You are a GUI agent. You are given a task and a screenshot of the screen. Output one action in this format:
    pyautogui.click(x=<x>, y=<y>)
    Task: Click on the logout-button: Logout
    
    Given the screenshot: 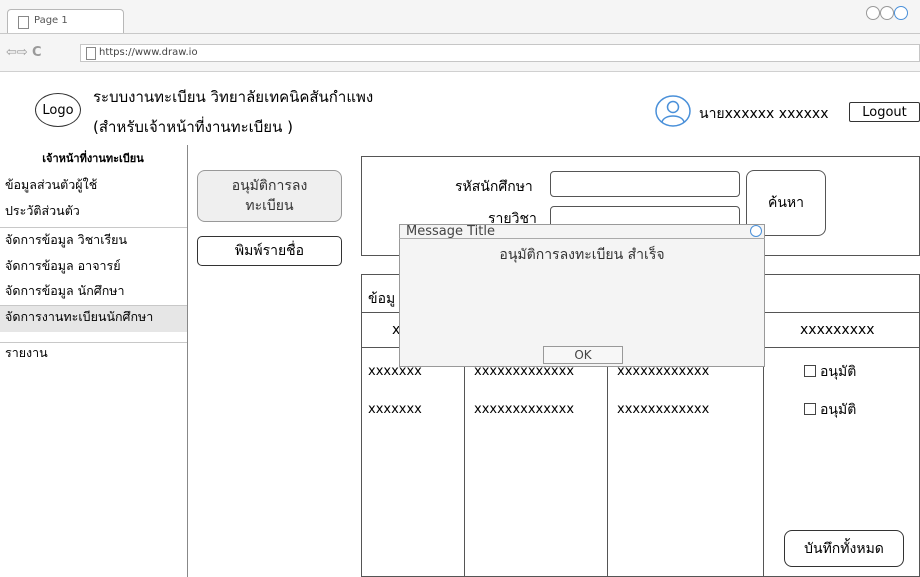 What is the action you would take?
    pyautogui.click(x=884, y=112)
    